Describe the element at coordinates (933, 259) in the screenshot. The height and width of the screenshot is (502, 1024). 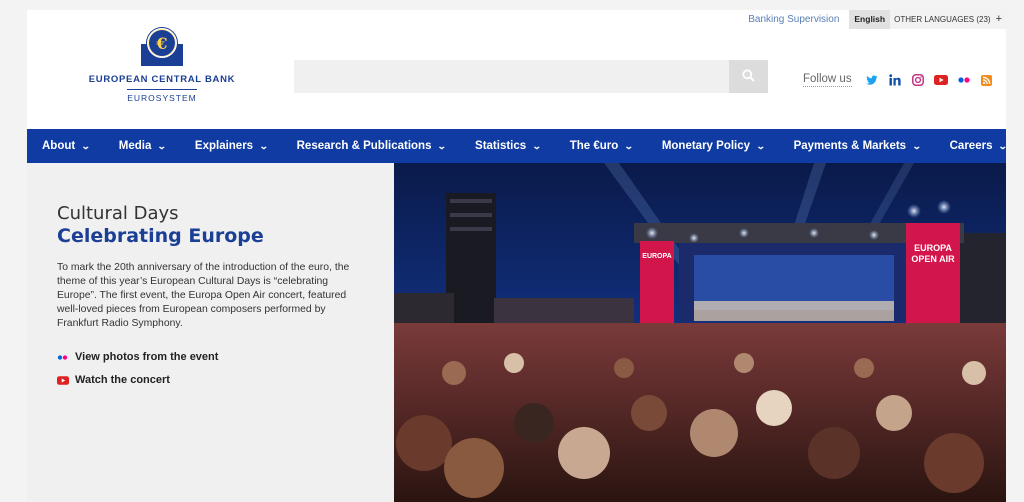
I see `banner-right-line2: OPEN AIR` at that location.